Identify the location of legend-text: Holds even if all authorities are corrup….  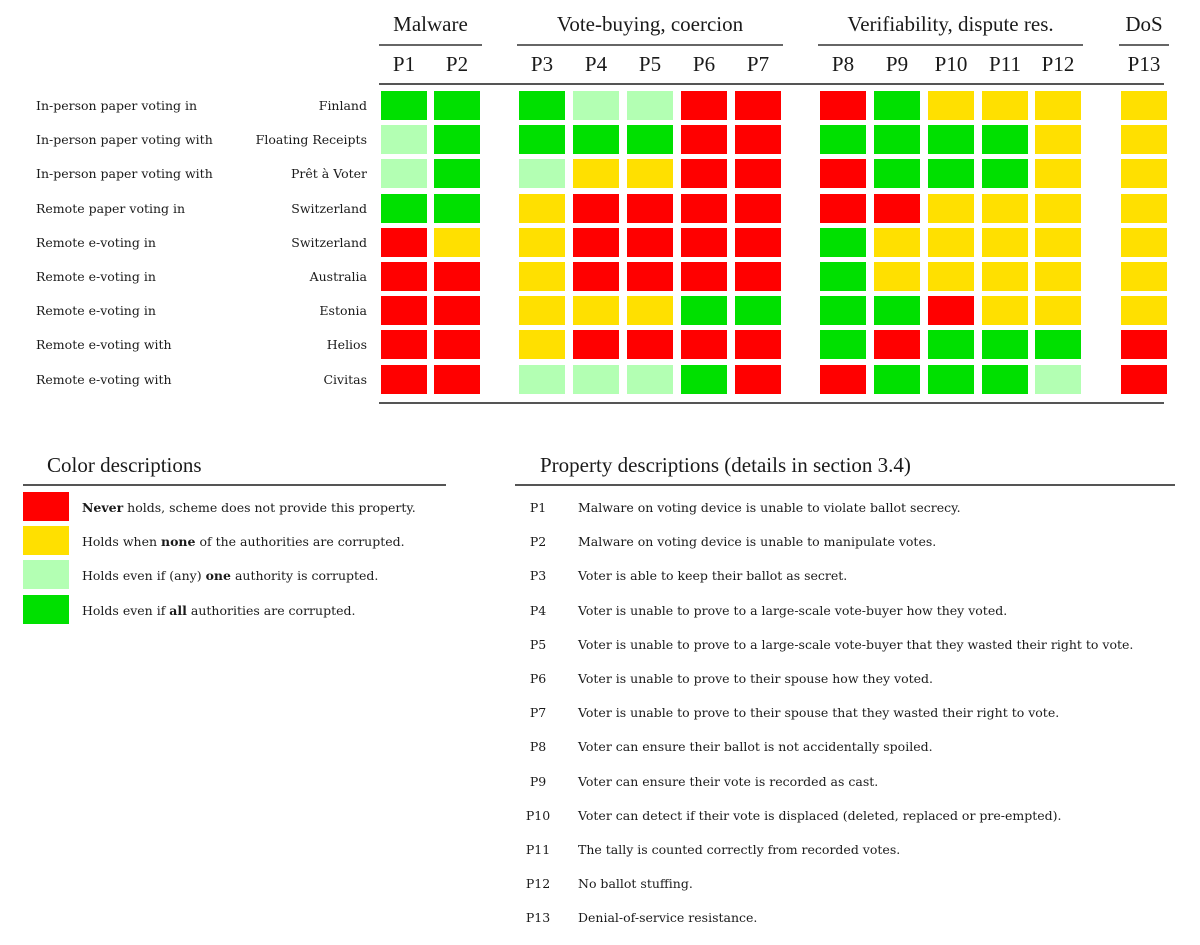
(219, 610).